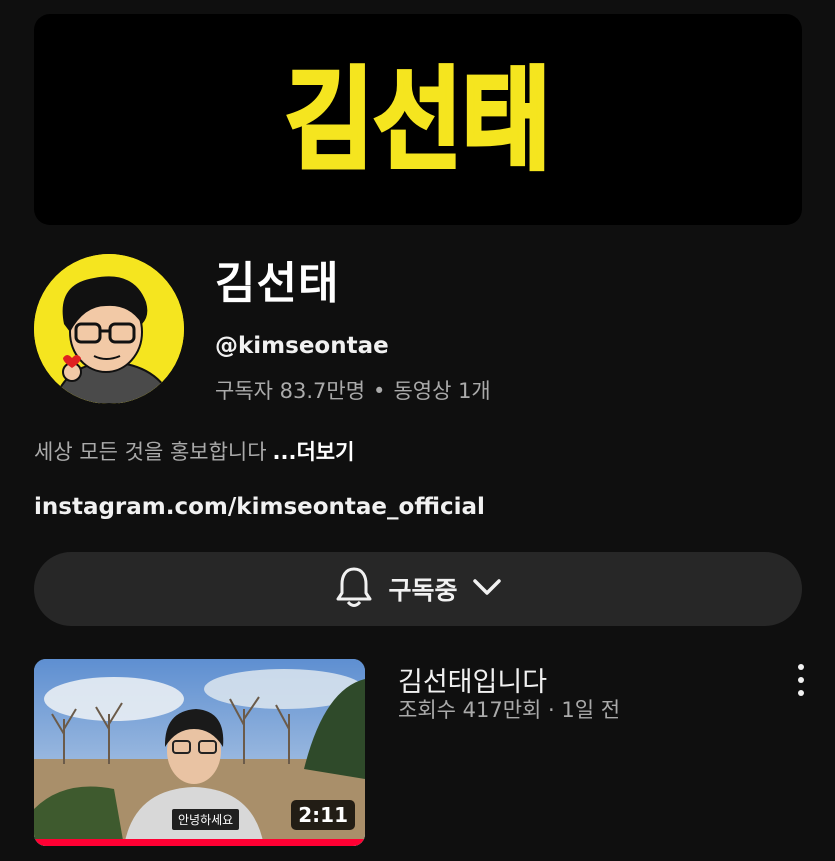 The width and height of the screenshot is (835, 861). Describe the element at coordinates (199, 752) in the screenshot. I see `video-thumbnail: 안녕하세요 2:11` at that location.